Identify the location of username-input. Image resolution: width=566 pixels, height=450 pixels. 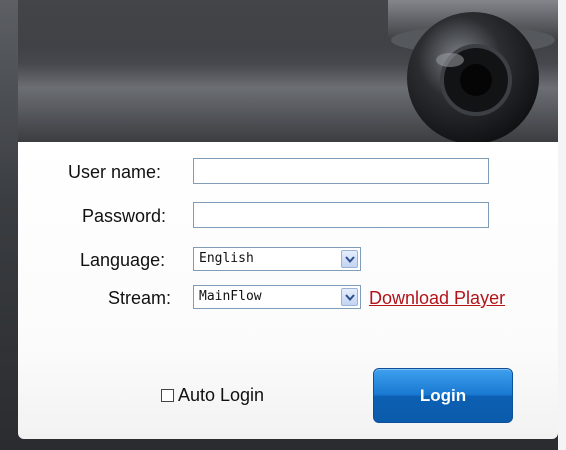
(341, 171).